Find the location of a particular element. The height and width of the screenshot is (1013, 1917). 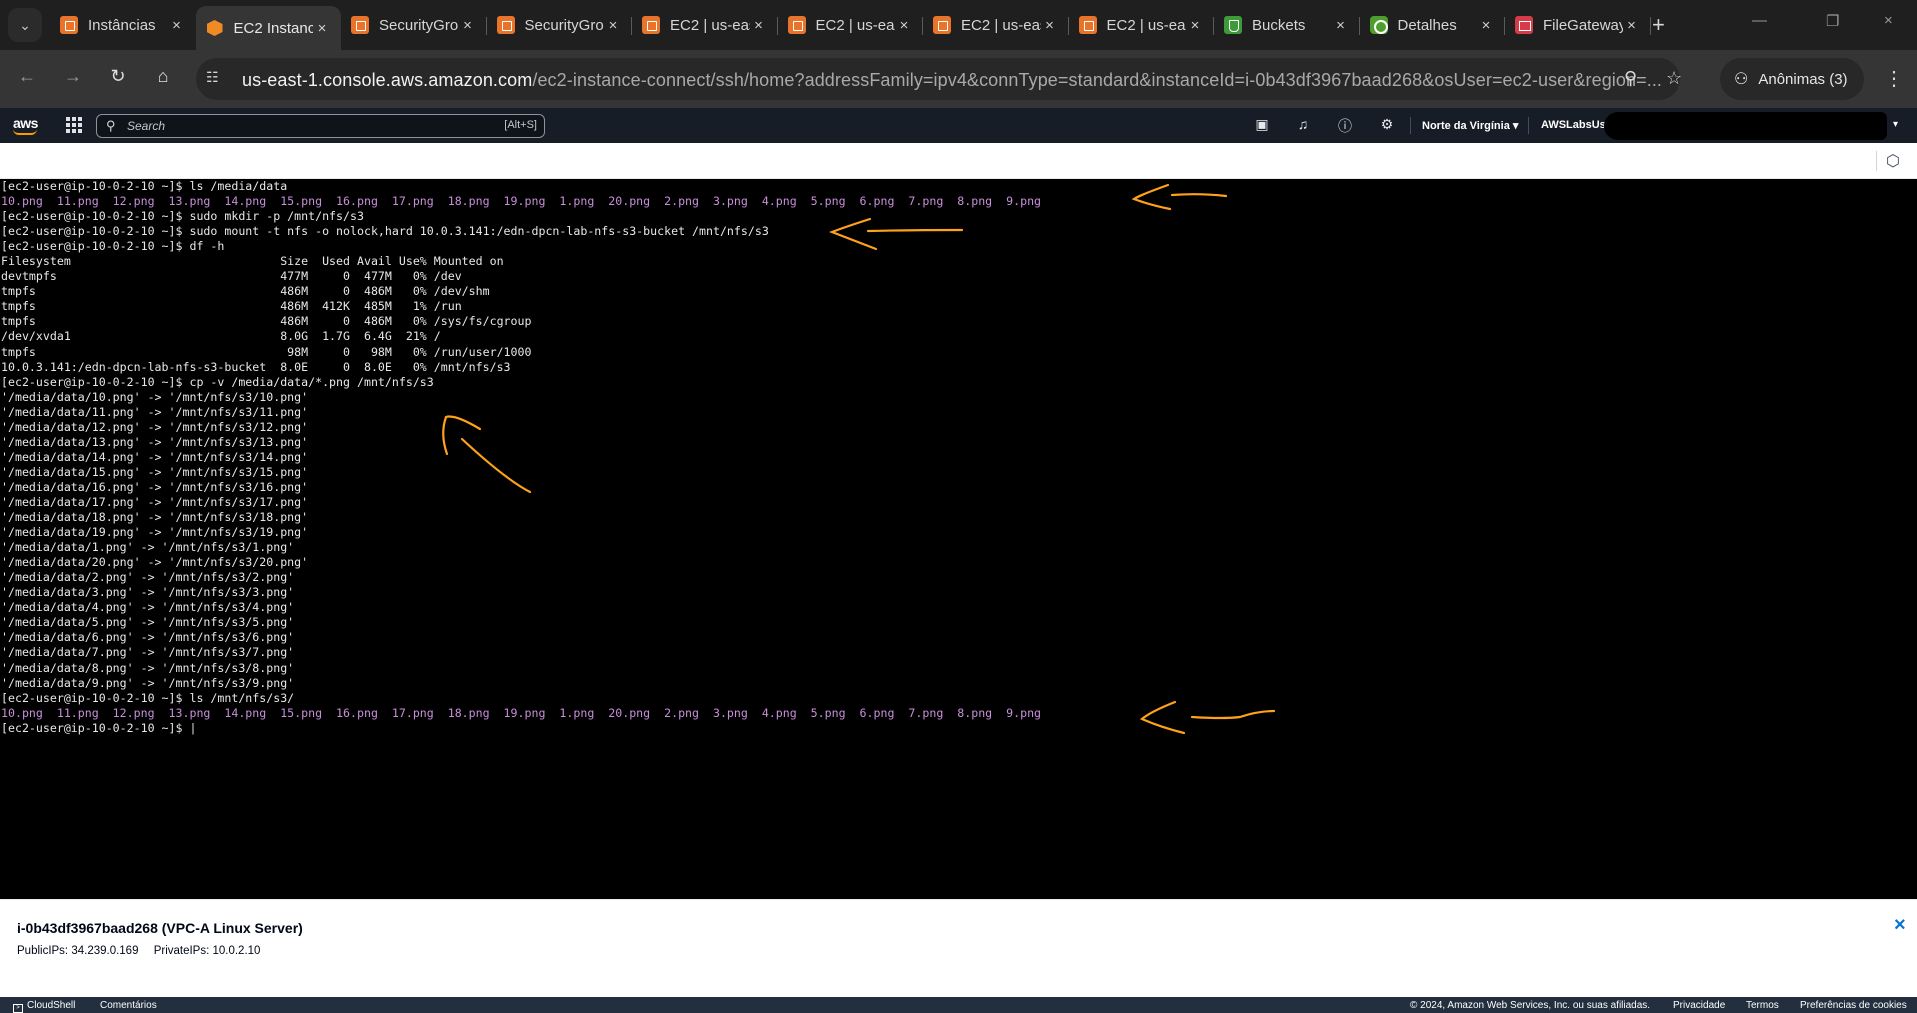

zoom-icon: ⚲ is located at coordinates (1630, 78).